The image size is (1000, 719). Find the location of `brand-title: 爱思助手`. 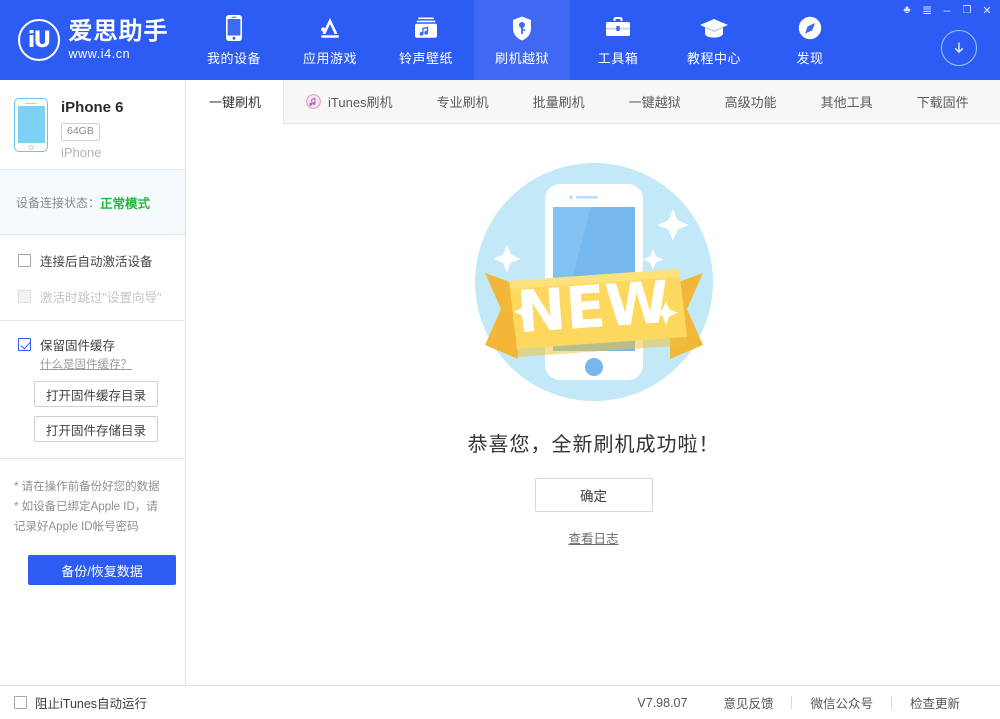

brand-title: 爱思助手 is located at coordinates (118, 31).